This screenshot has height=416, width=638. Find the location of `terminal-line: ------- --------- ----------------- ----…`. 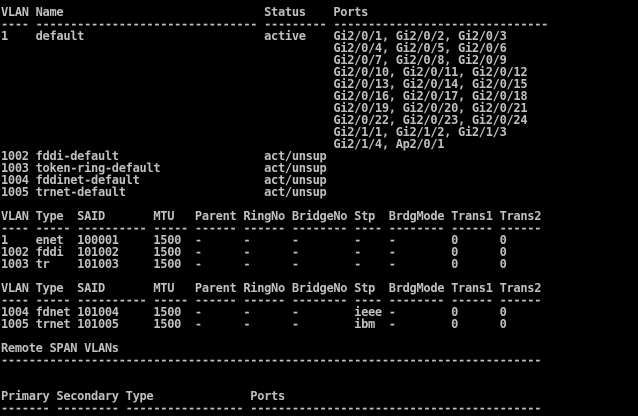

terminal-line: ------- --------- ----------------- ----… is located at coordinates (271, 408).